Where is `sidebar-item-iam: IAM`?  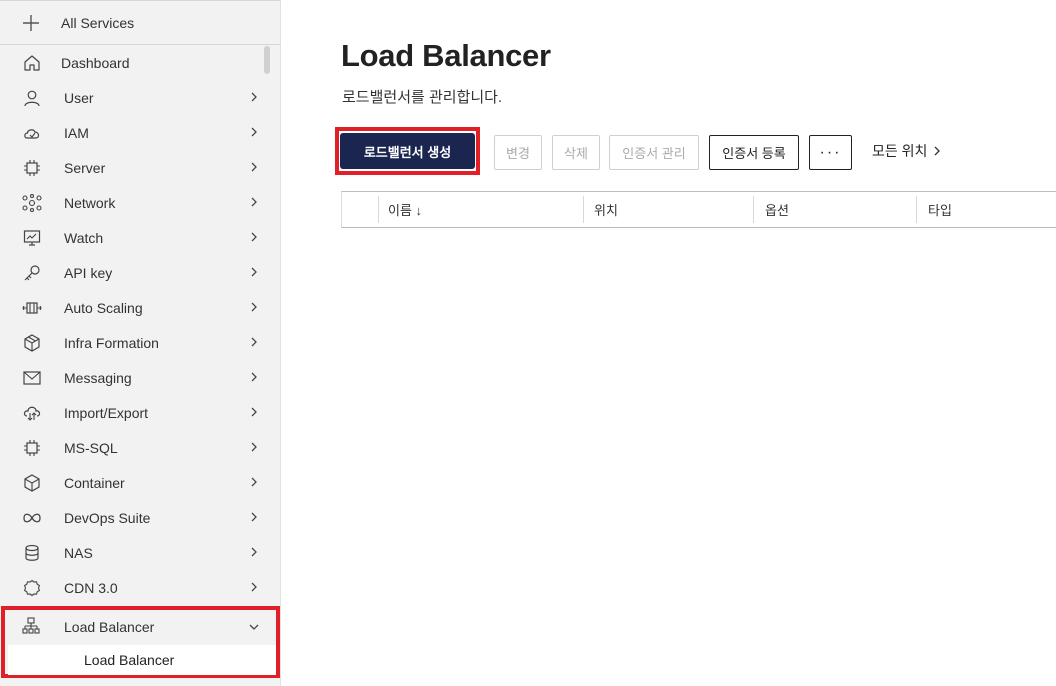 sidebar-item-iam: IAM is located at coordinates (140, 132).